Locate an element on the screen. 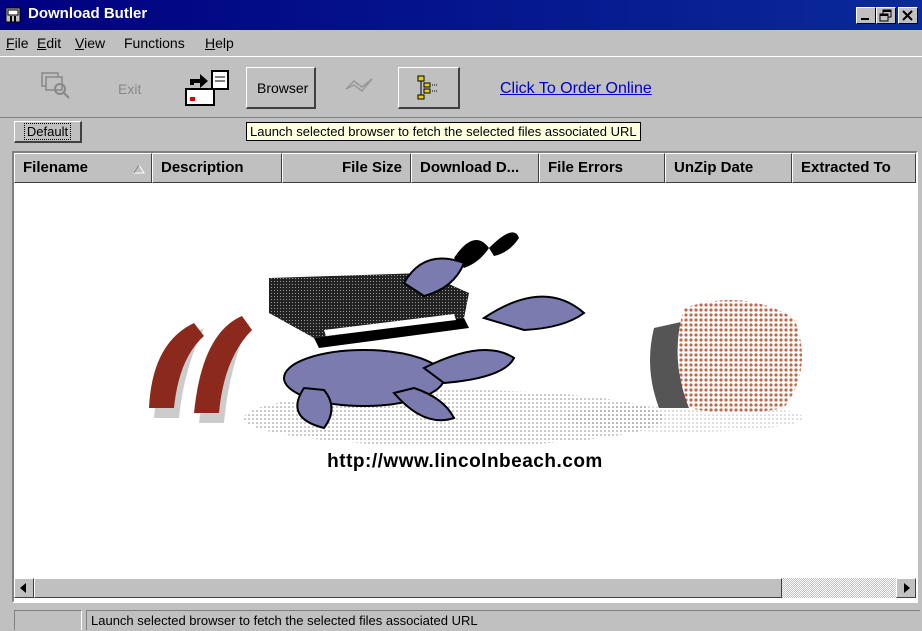 The image size is (922, 631). column-label: UnZip Date is located at coordinates (714, 167).